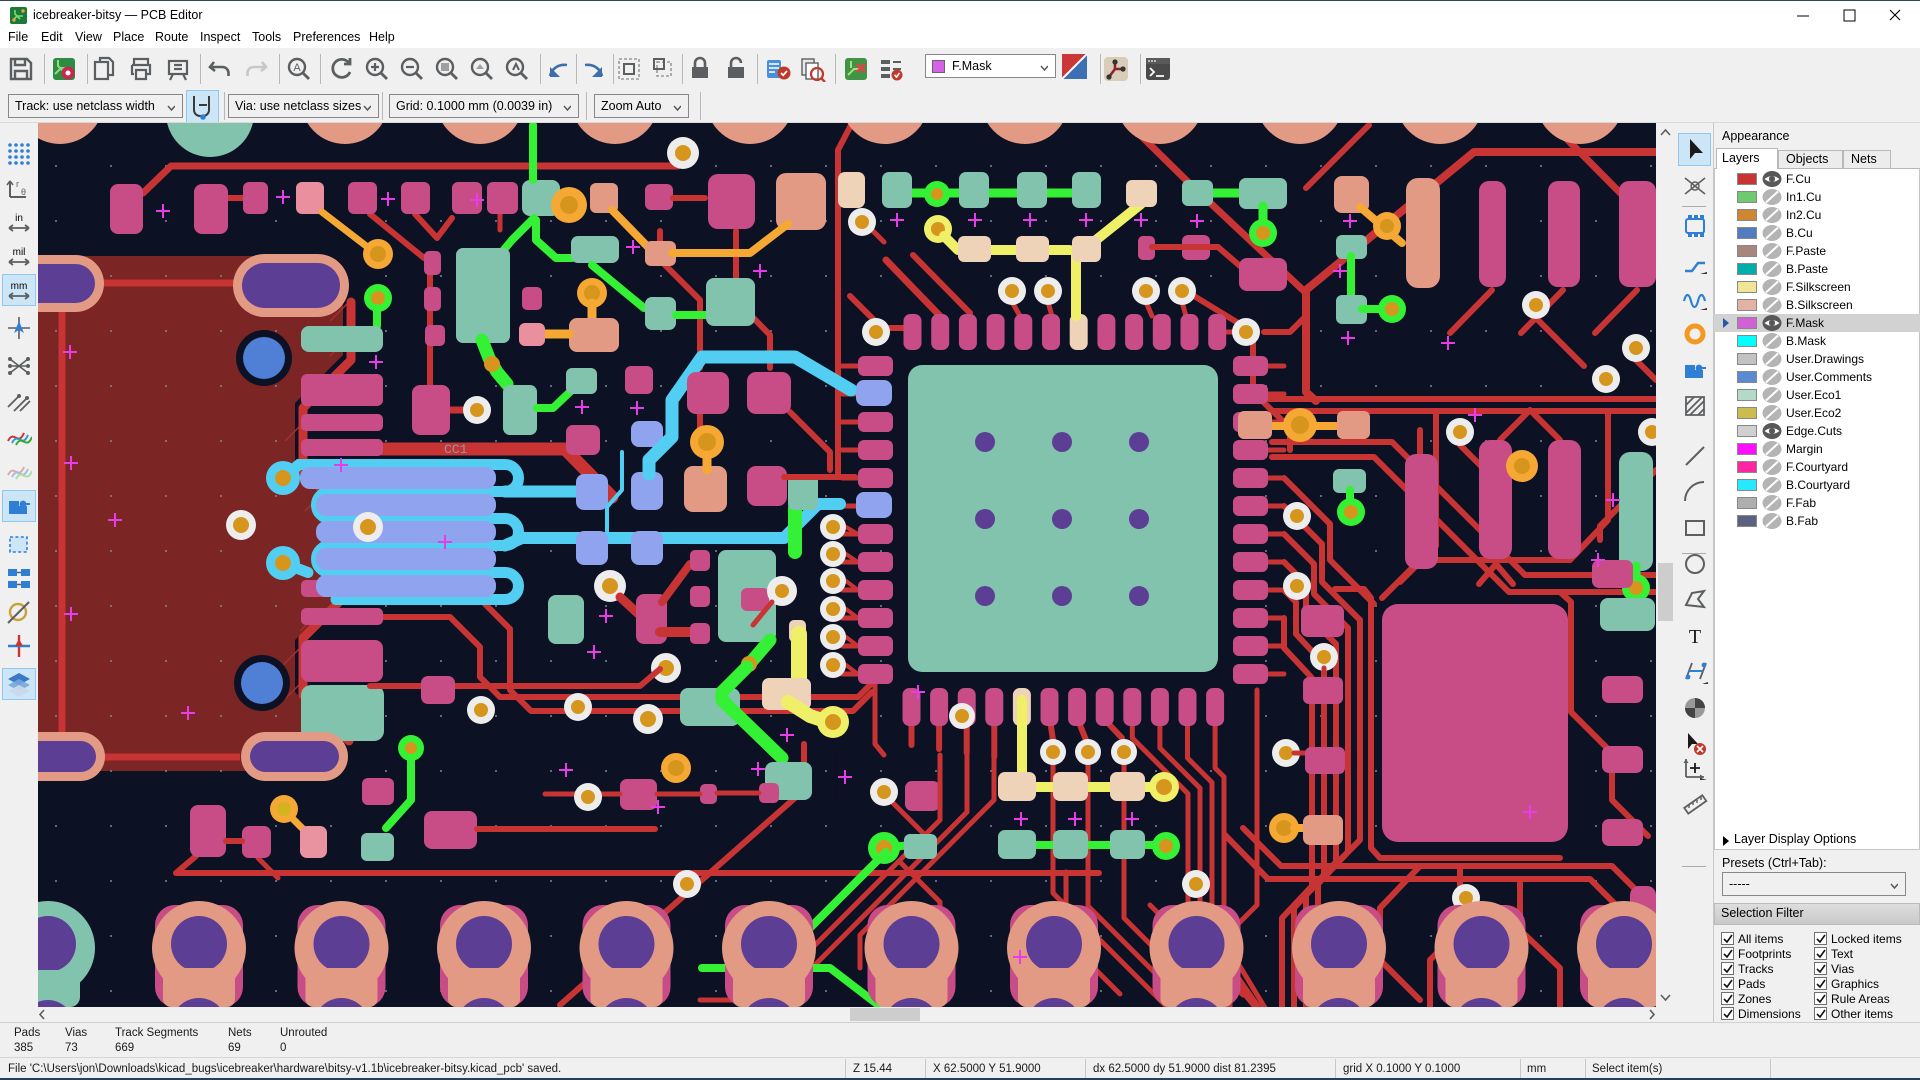 The width and height of the screenshot is (1920, 1080). I want to click on svg-text: in, so click(19, 218).